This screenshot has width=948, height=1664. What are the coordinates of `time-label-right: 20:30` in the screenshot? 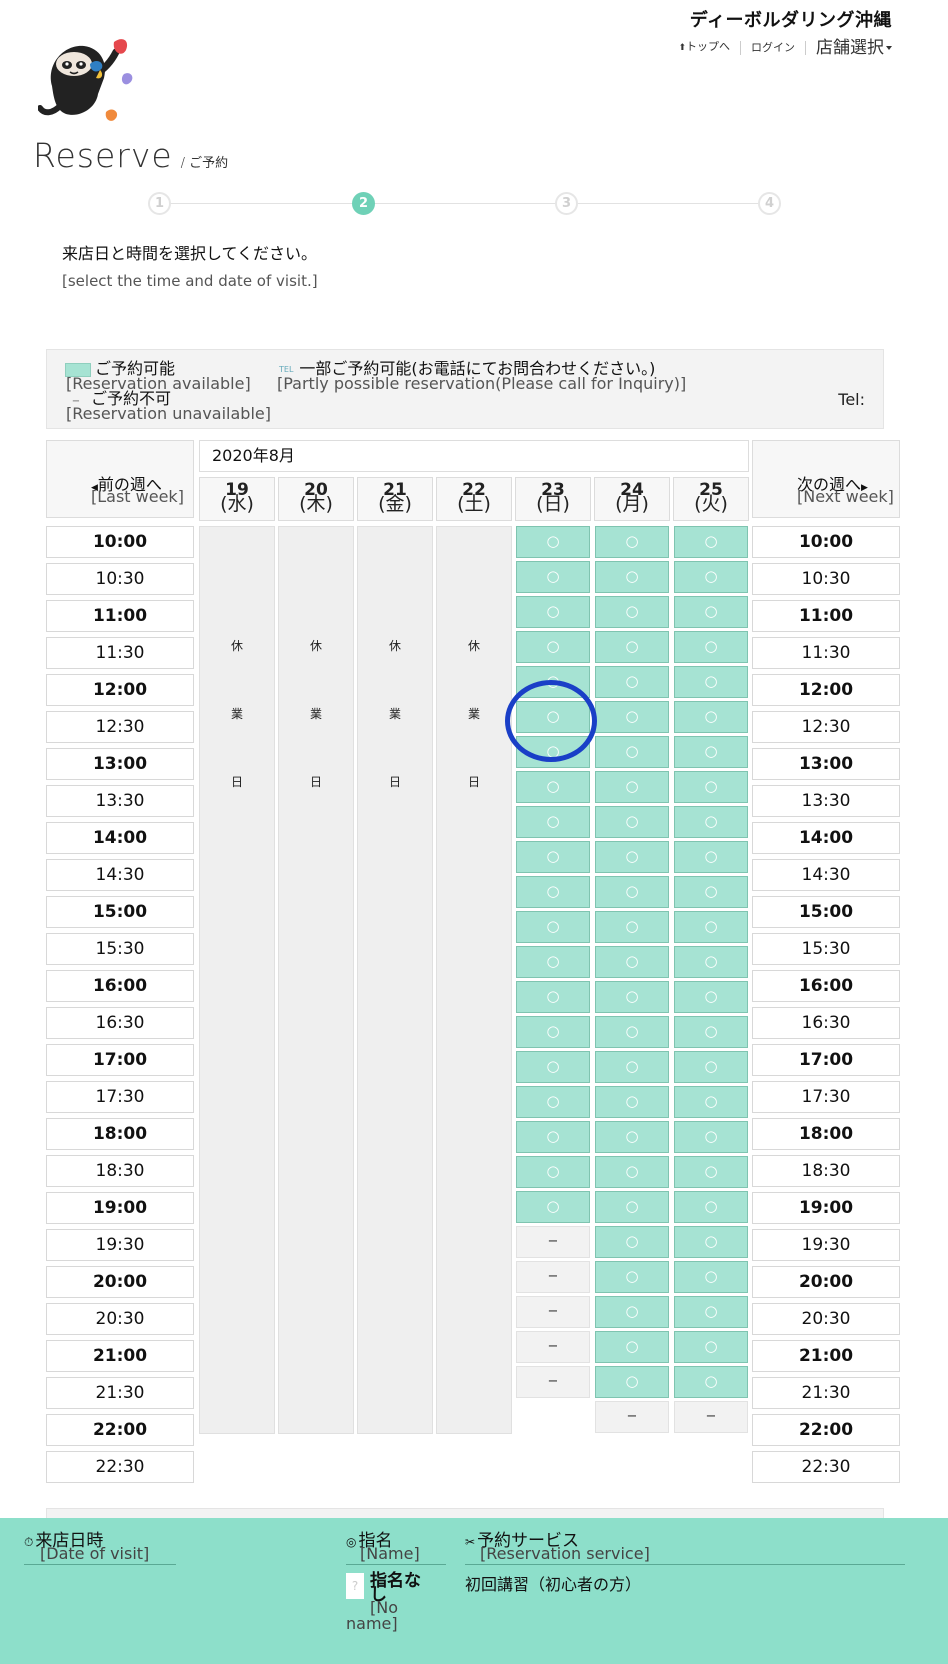 It's located at (826, 1319).